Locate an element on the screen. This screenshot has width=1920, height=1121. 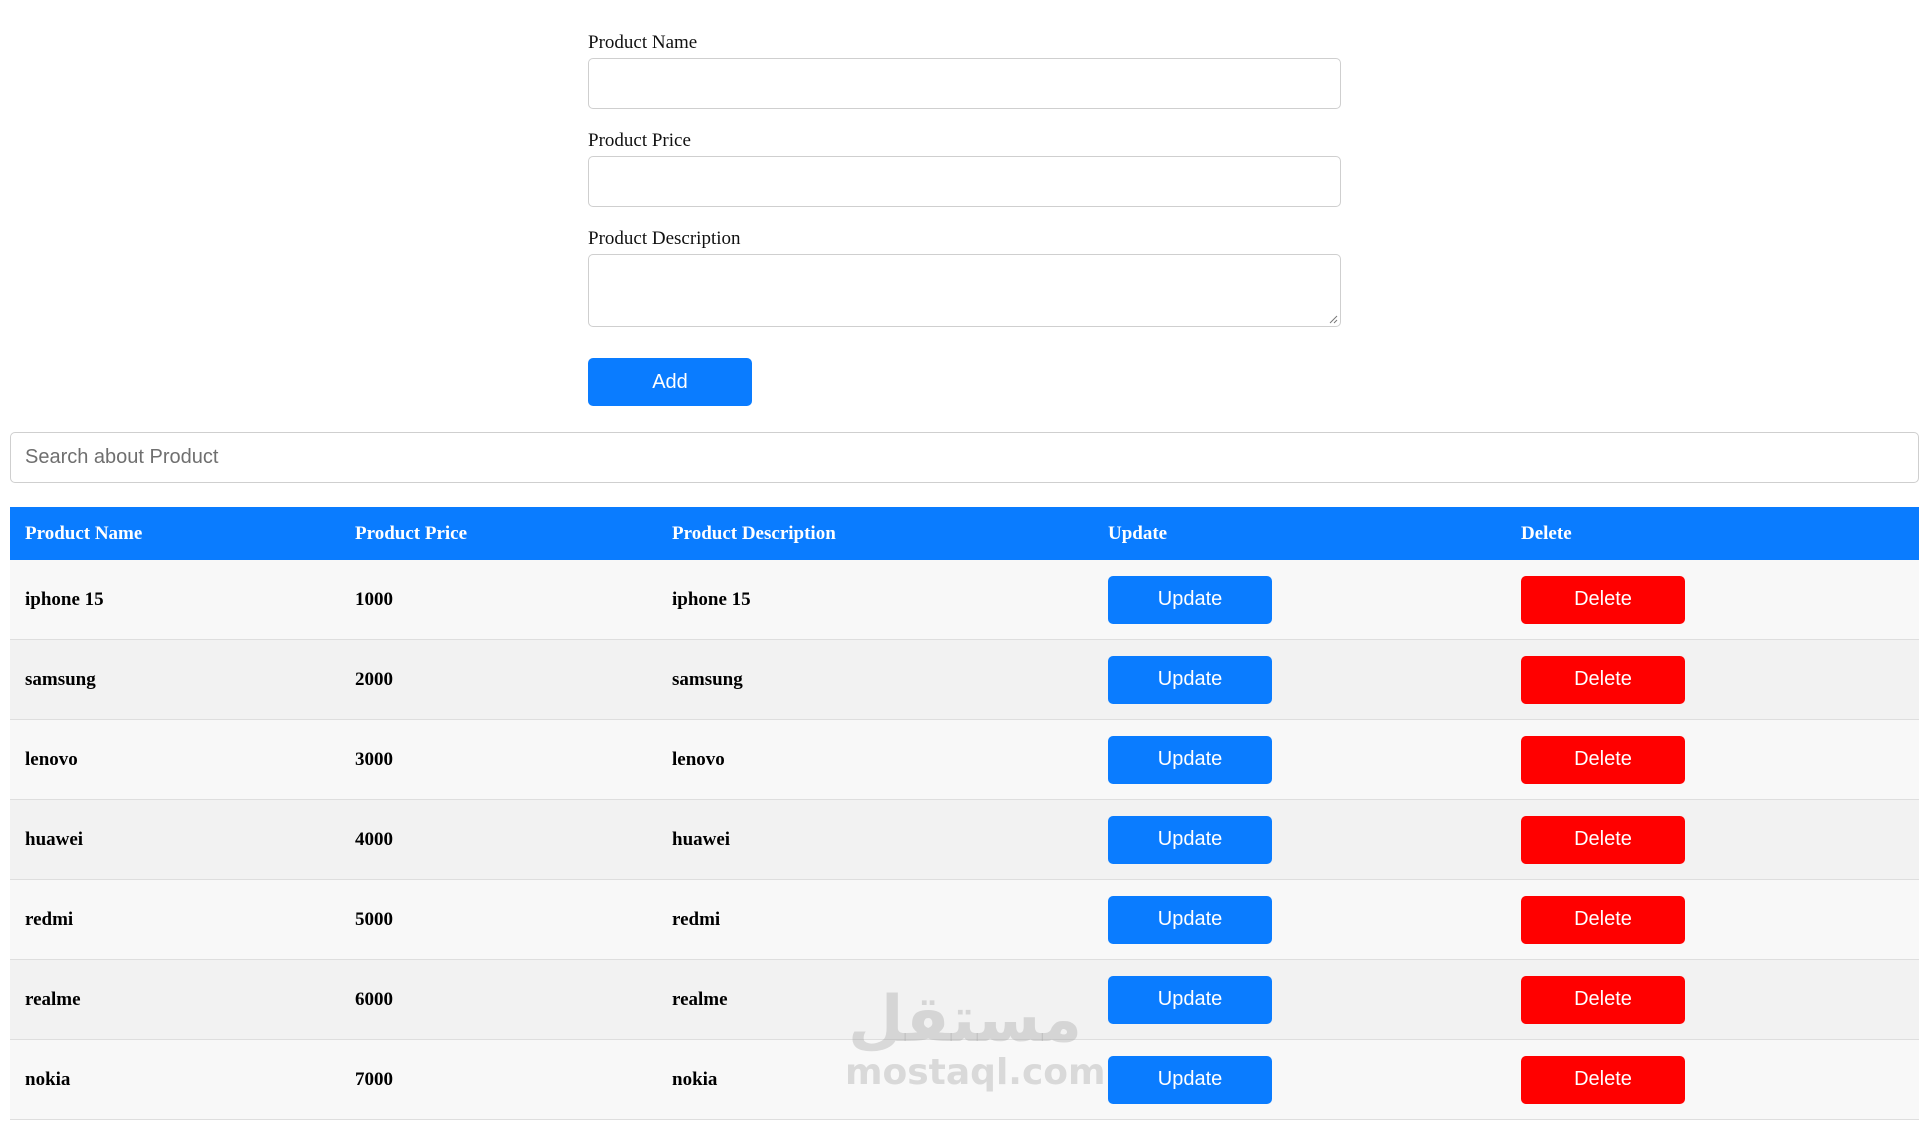
cell-product-name: huawei is located at coordinates (54, 839).